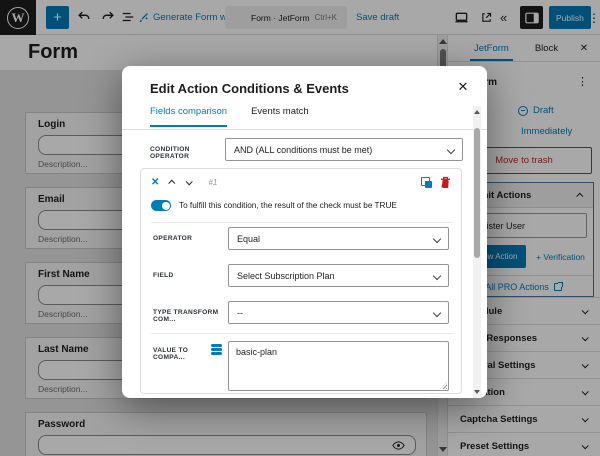  What do you see at coordinates (477, 392) in the screenshot?
I see `scroll-down-arrow` at bounding box center [477, 392].